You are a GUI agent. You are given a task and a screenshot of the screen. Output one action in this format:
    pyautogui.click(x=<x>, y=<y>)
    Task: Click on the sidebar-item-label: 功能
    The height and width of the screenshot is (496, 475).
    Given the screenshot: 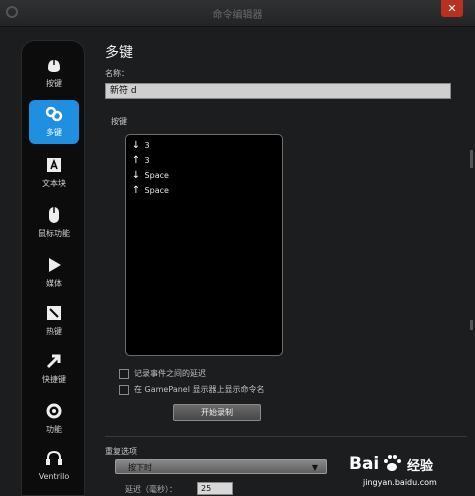 What is the action you would take?
    pyautogui.click(x=54, y=429)
    